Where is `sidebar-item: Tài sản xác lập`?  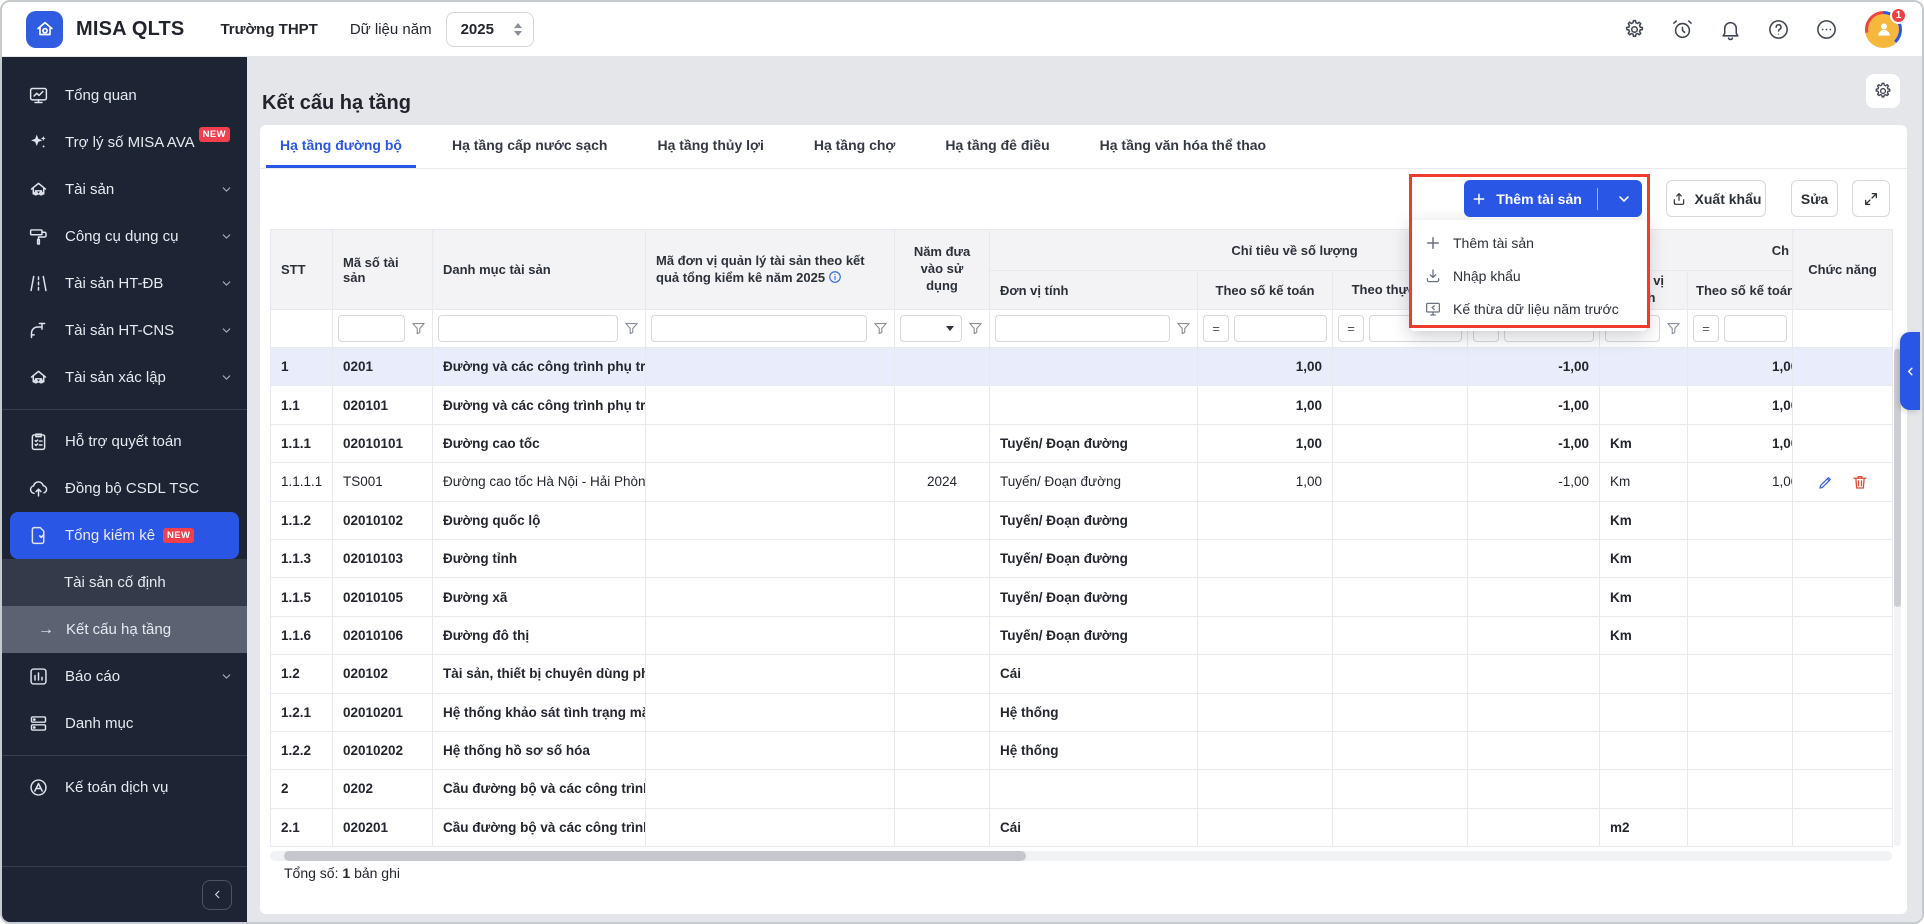
sidebar-item: Tài sản xác lập is located at coordinates (124, 377).